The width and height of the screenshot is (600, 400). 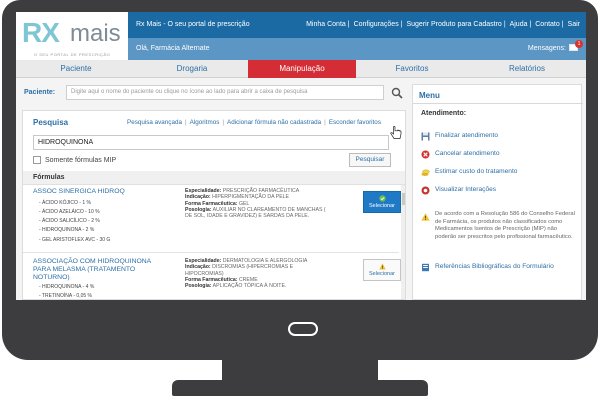 What do you see at coordinates (425, 267) in the screenshot?
I see `book-icon` at bounding box center [425, 267].